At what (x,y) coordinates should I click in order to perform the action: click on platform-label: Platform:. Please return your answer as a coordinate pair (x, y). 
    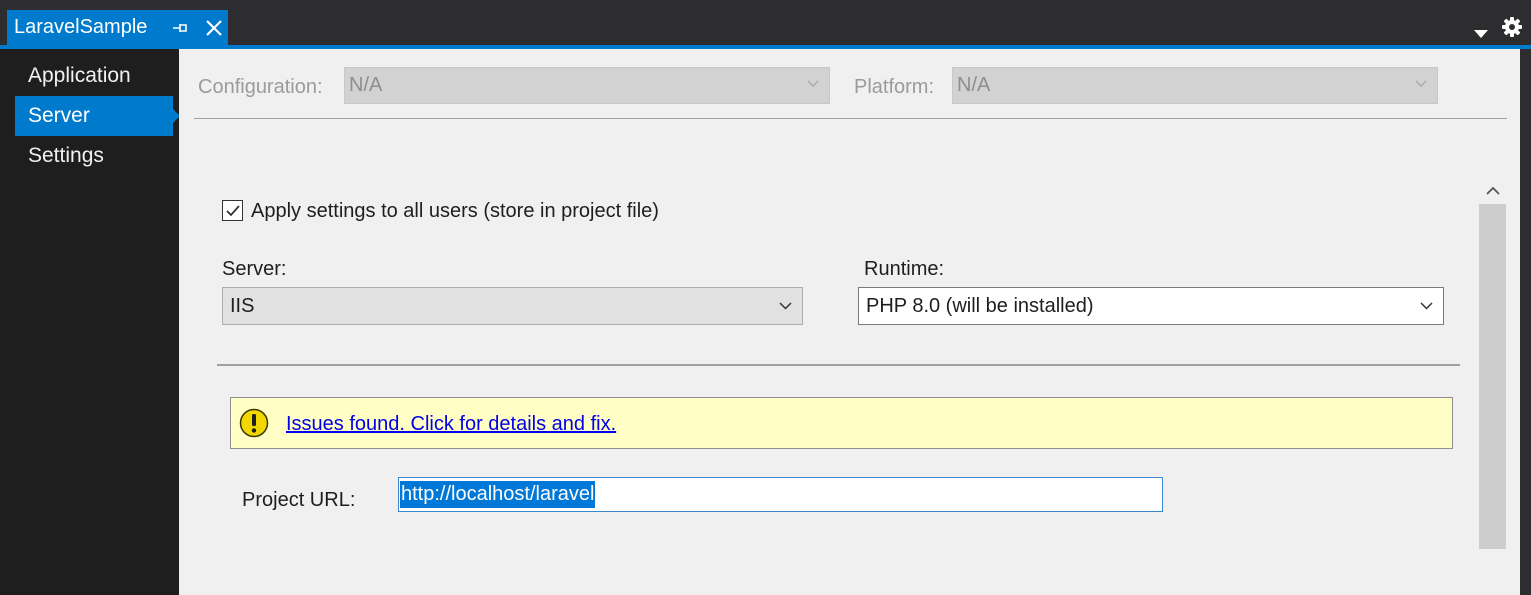
    Looking at the image, I should click on (894, 87).